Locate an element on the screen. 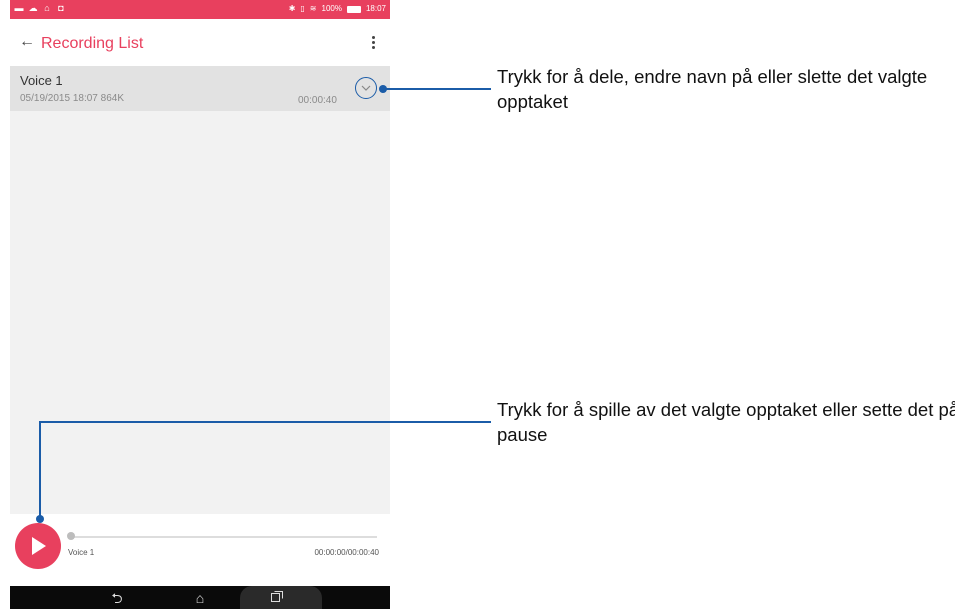 The image size is (955, 609). status-bar: ▬ ☁ ⌂ ◘ ✱ ▯ ≋ 100% 18:07 is located at coordinates (200, 9).